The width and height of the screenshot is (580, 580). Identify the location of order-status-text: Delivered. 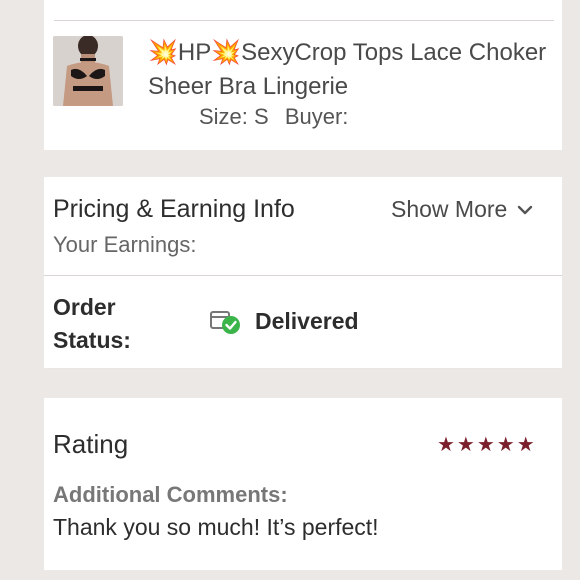
(307, 320).